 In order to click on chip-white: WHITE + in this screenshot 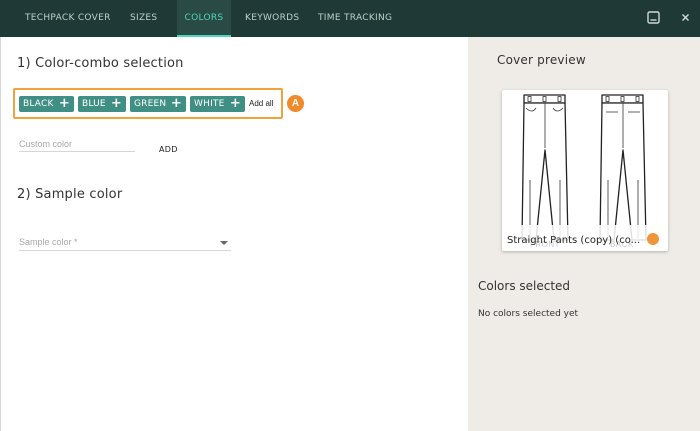, I will do `click(217, 104)`.